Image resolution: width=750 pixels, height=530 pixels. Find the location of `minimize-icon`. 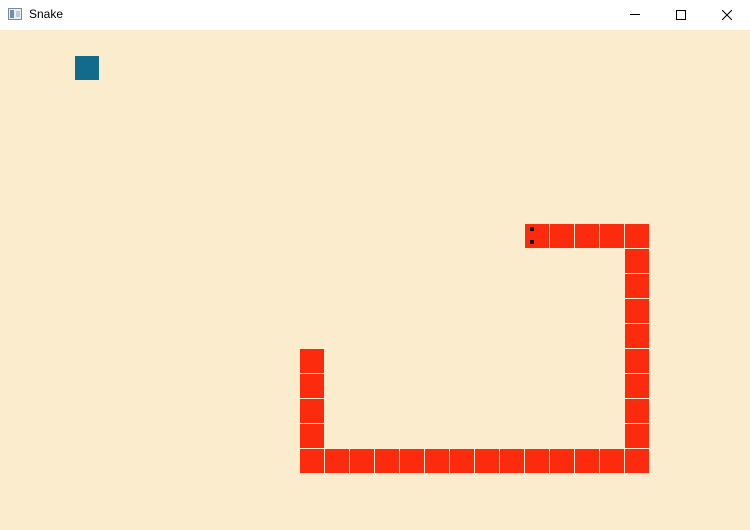

minimize-icon is located at coordinates (635, 14).